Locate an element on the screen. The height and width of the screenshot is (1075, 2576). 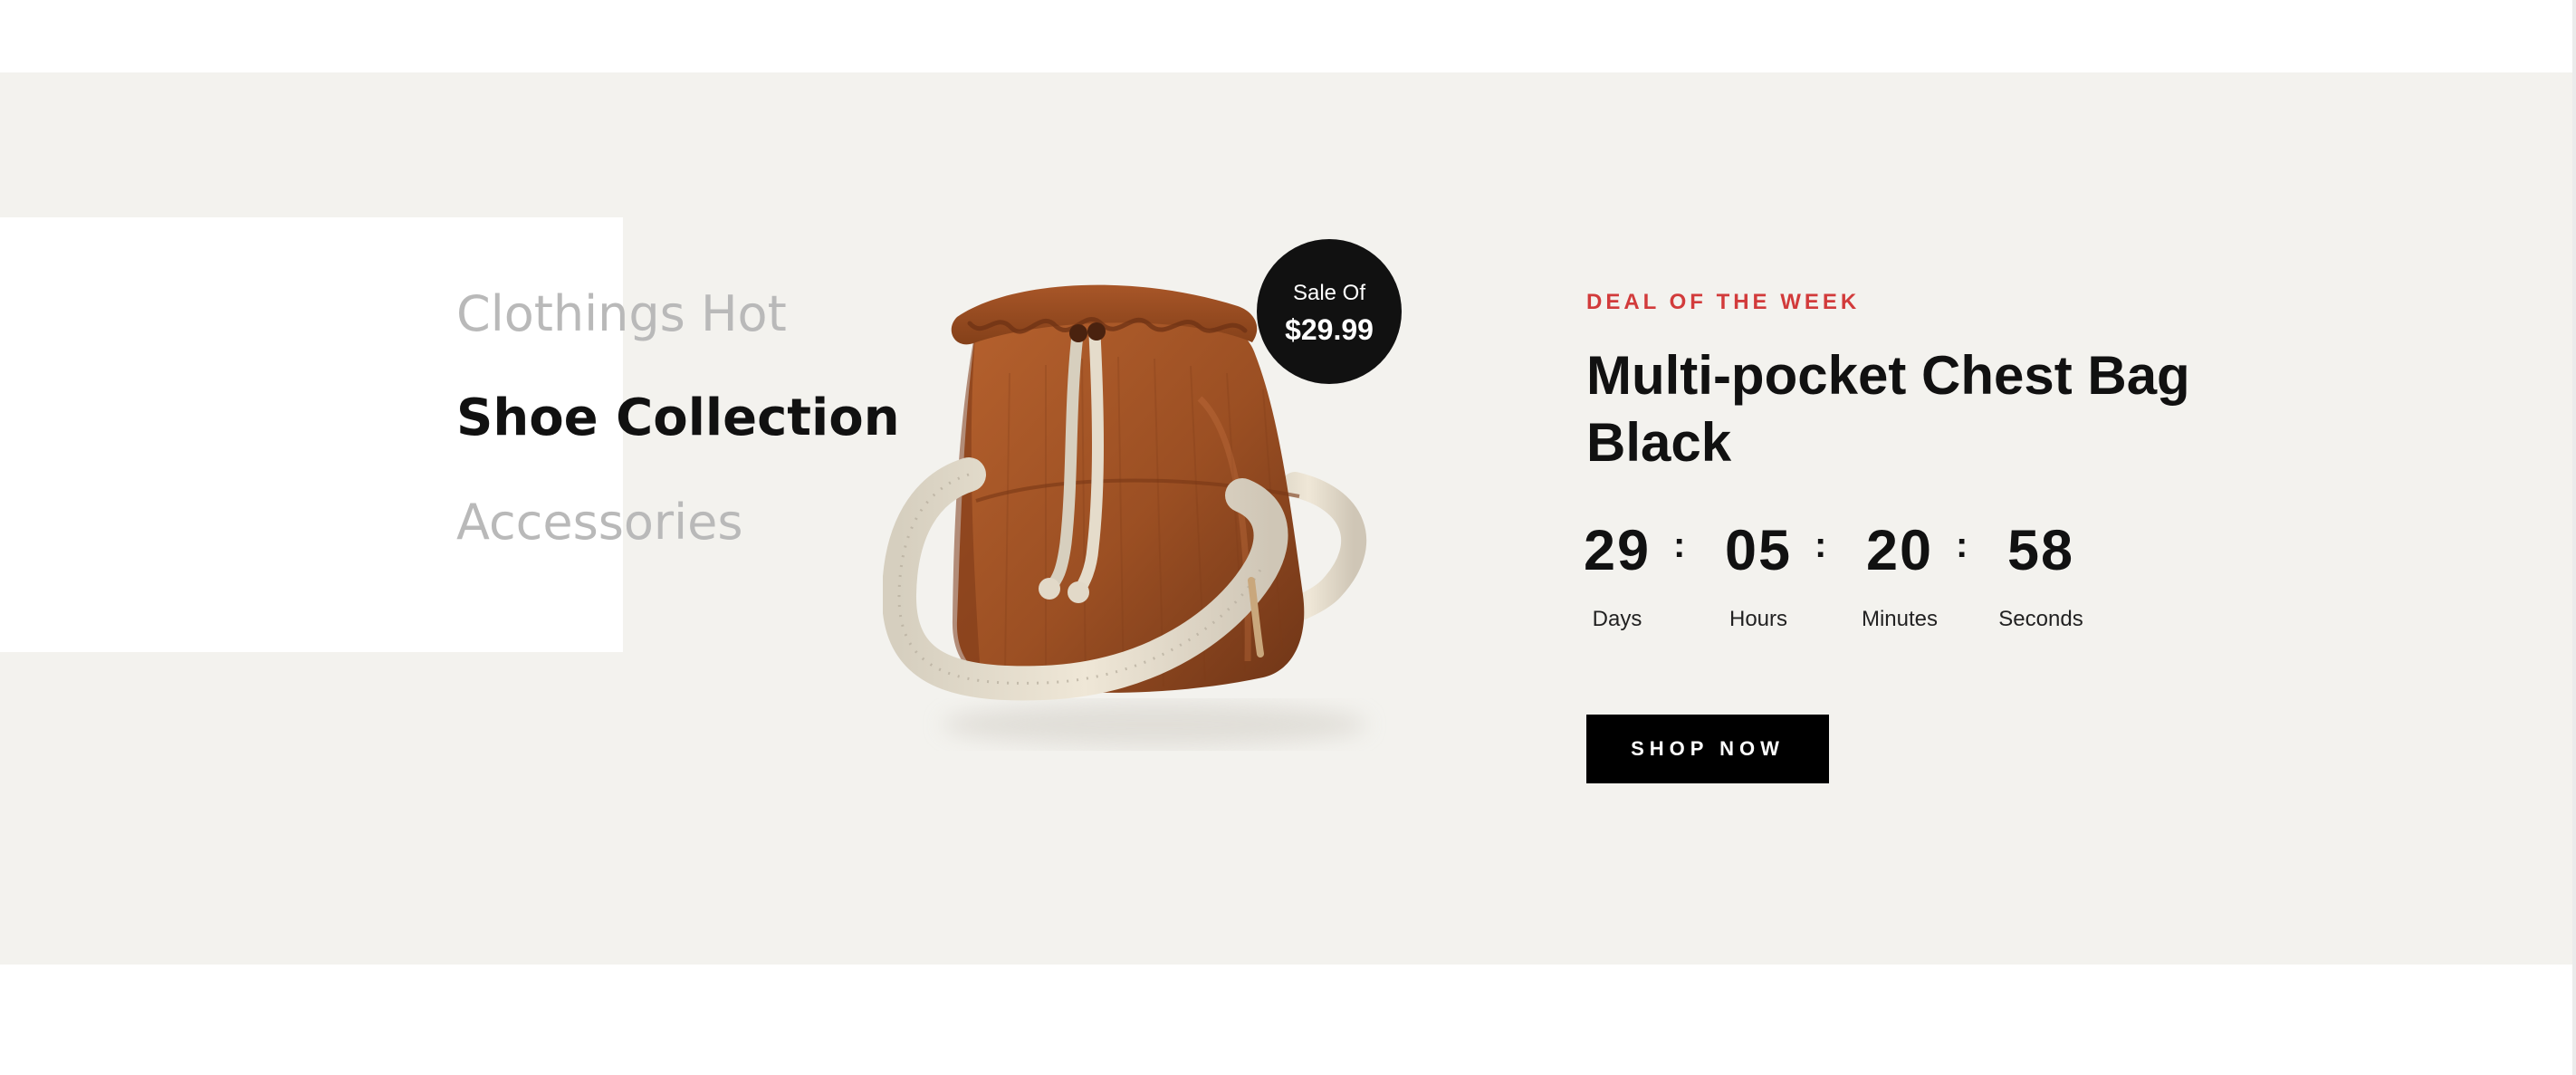
countdown-seconds: 58 Seconds is located at coordinates (2041, 574).